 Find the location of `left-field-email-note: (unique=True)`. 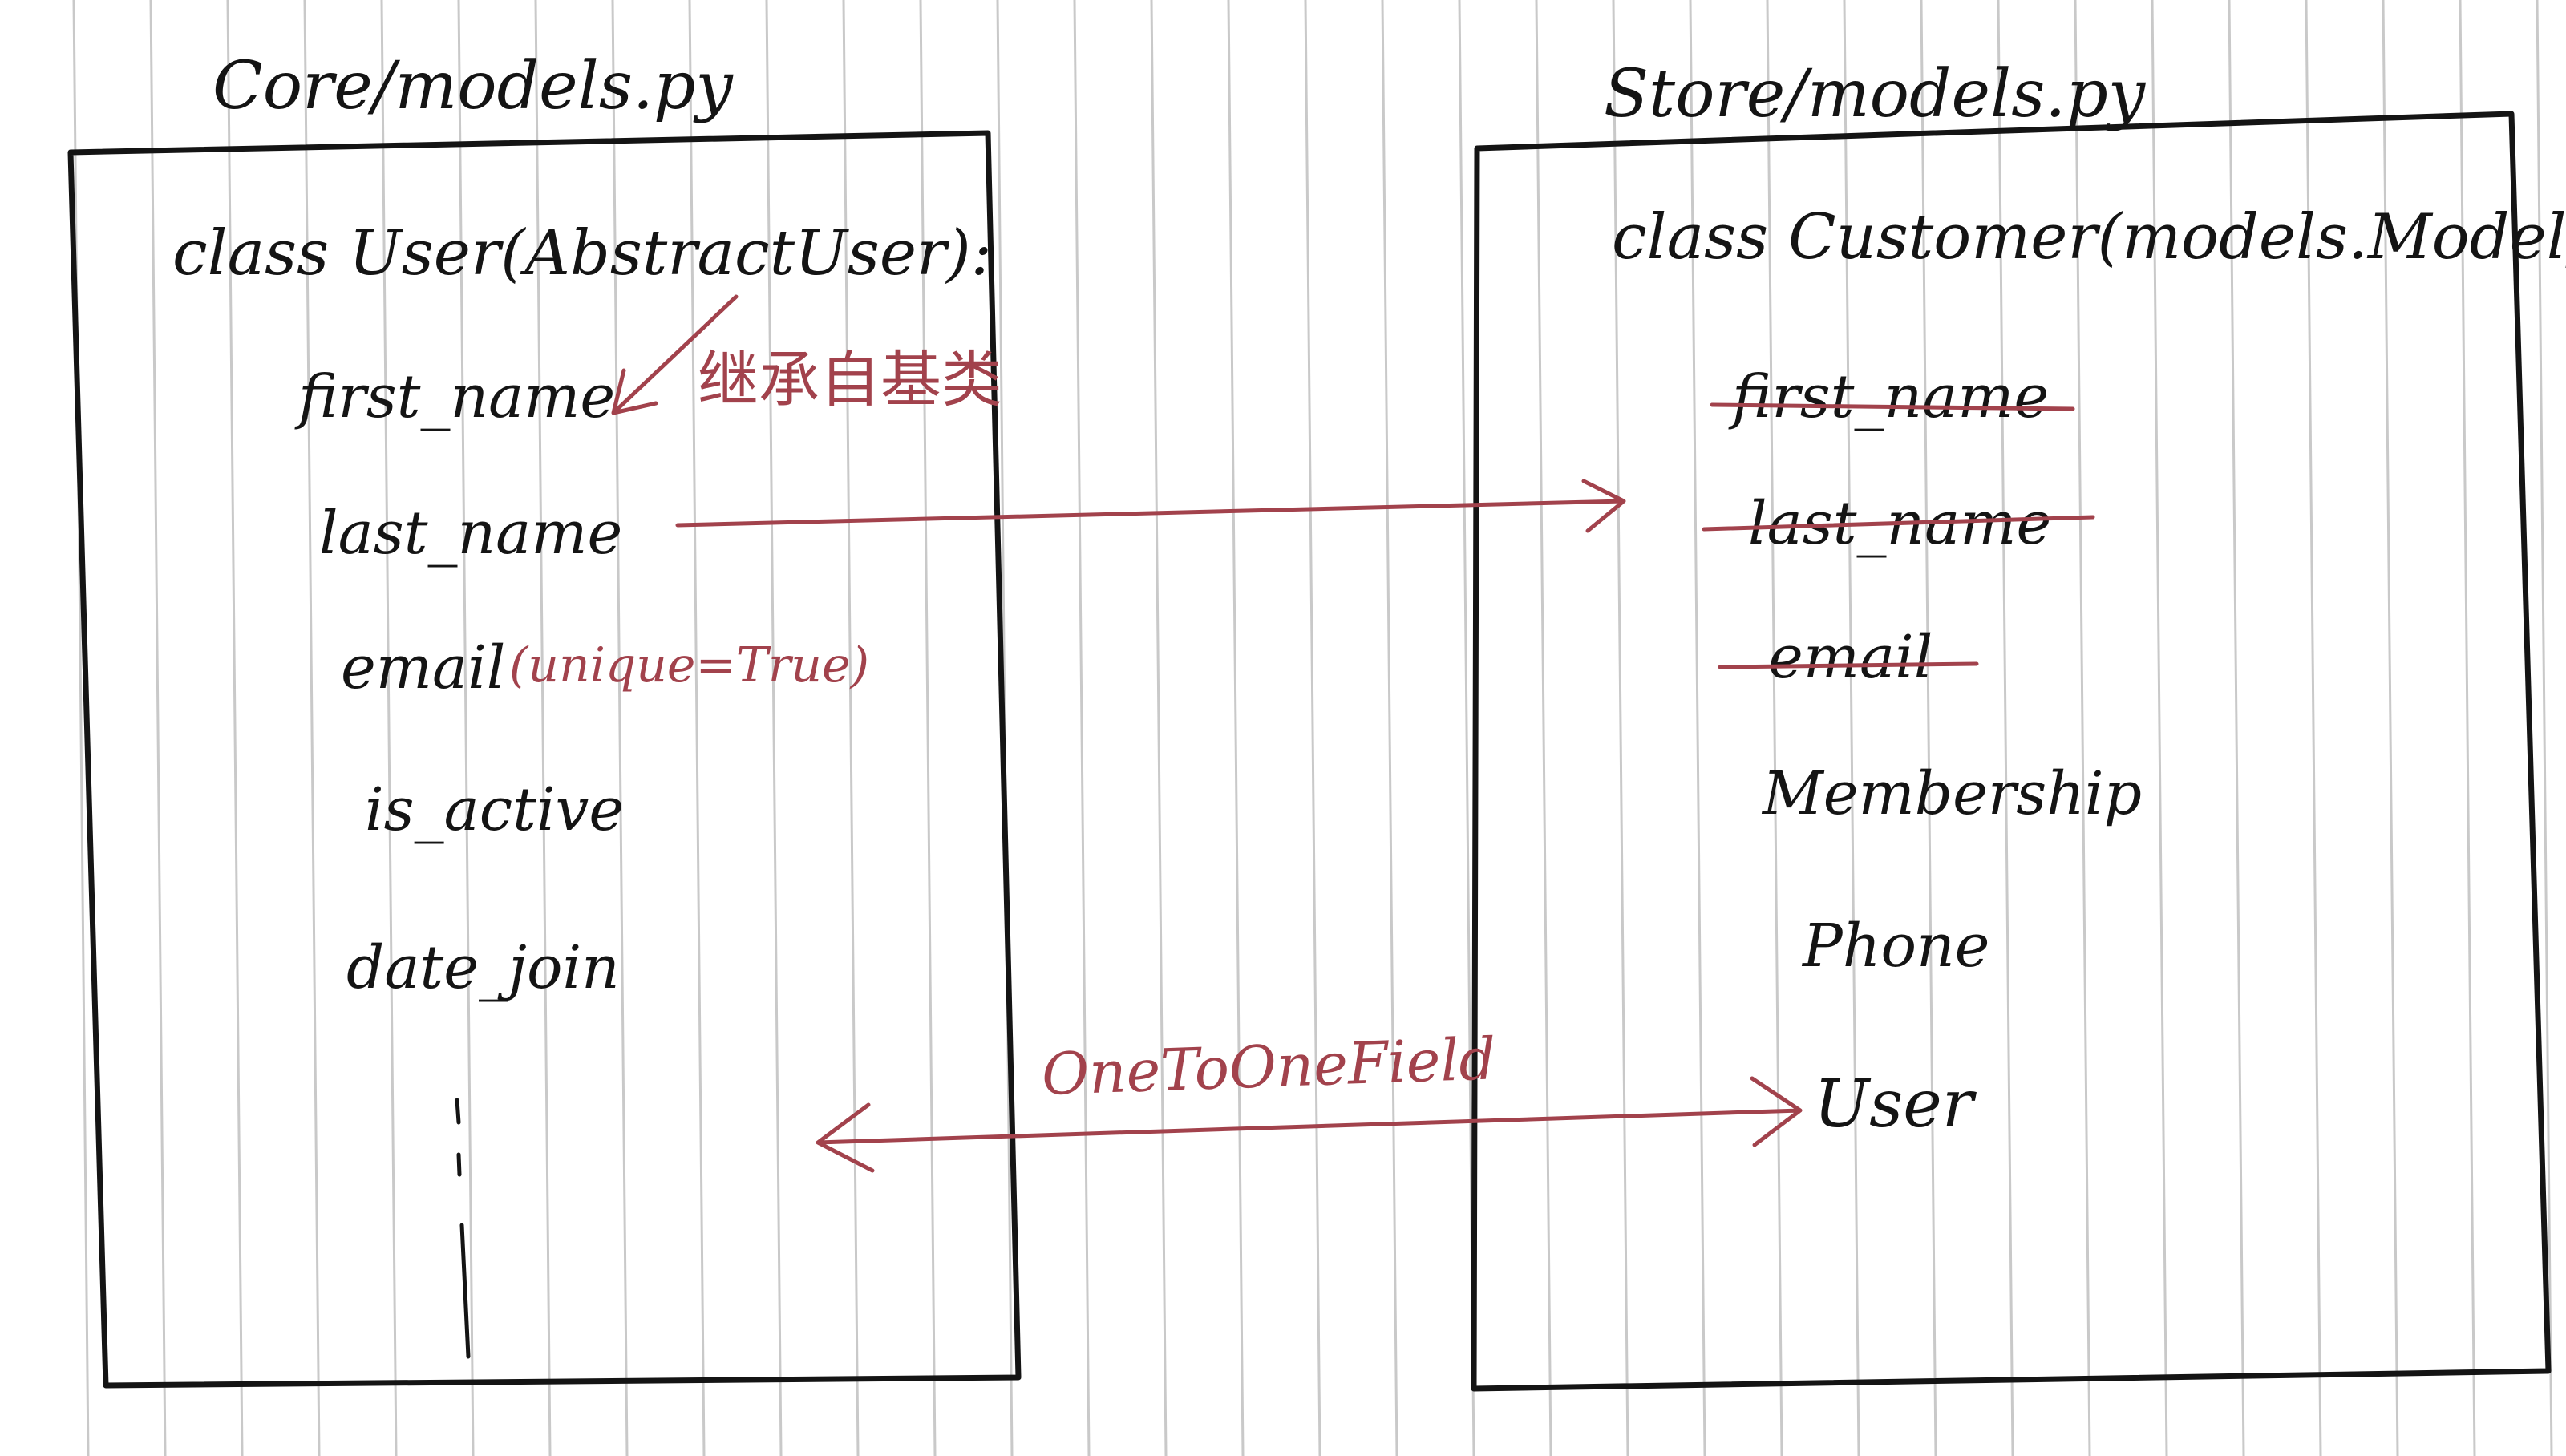

left-field-email-note: (unique=True) is located at coordinates (689, 665).